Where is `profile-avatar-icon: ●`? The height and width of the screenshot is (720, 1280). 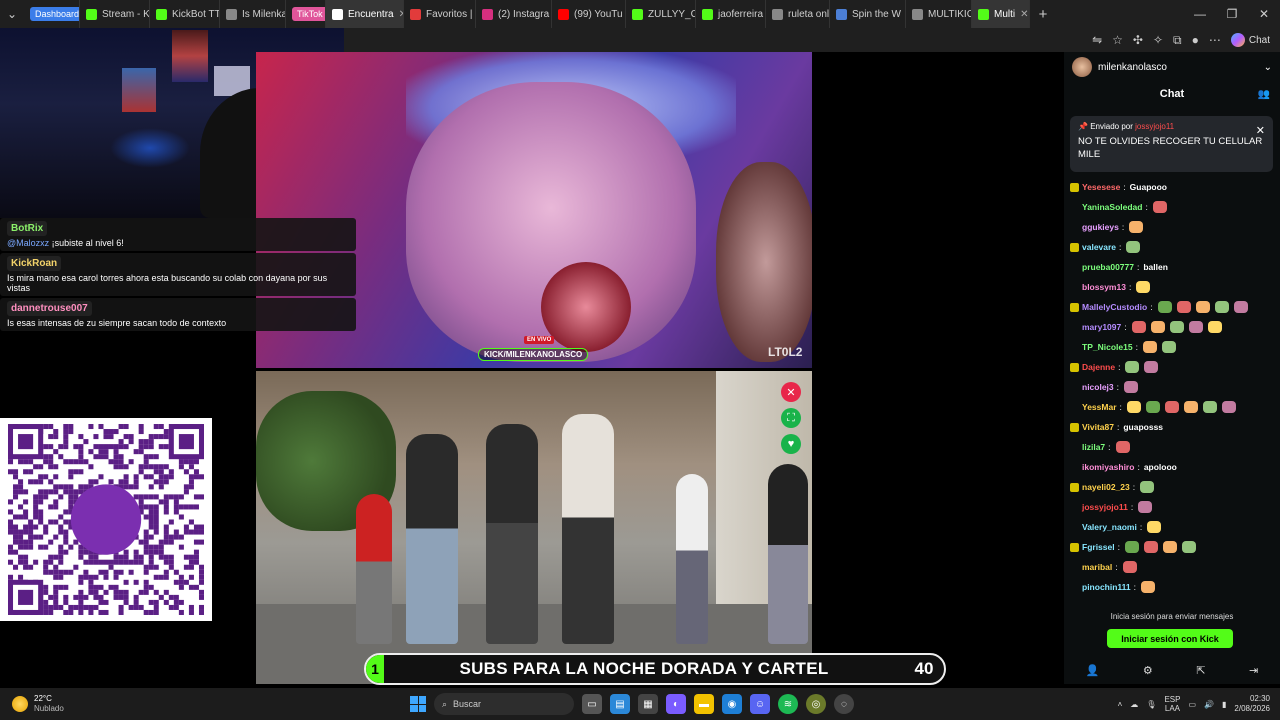
profile-avatar-icon: ● is located at coordinates (1195, 40).